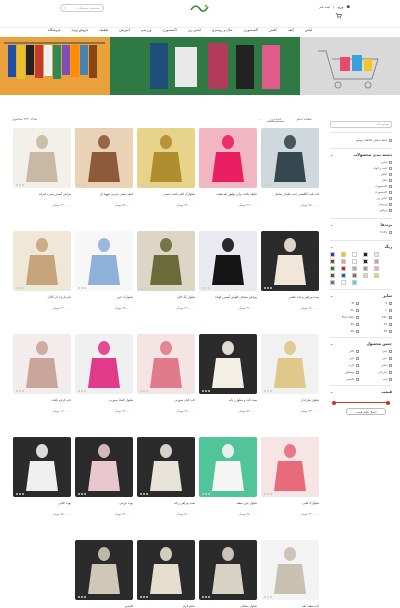 This screenshot has height=608, width=400. Describe the element at coordinates (200, 8) in the screenshot. I see `site-logo` at that location.